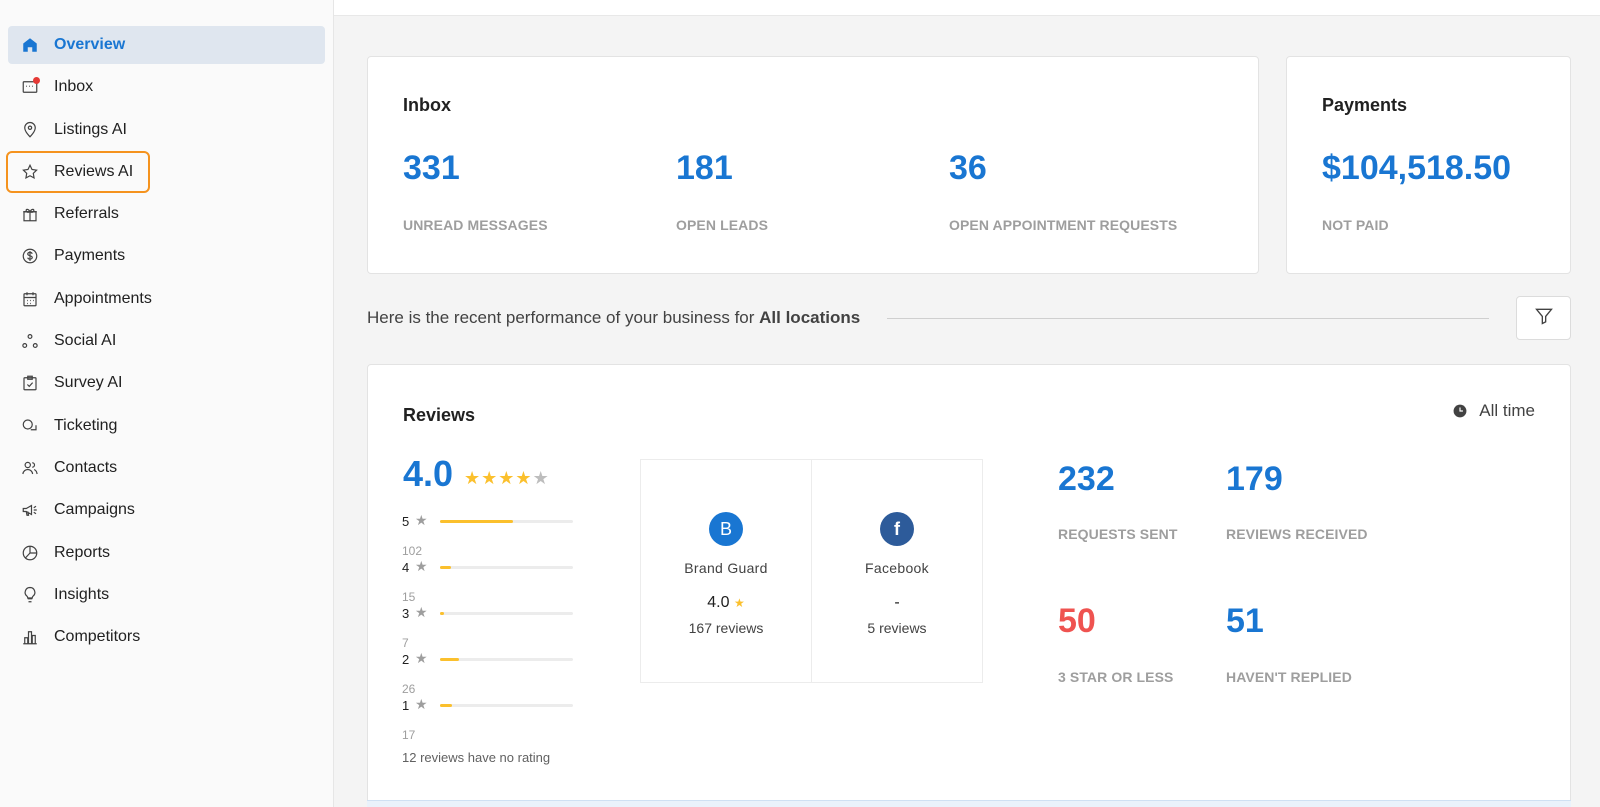  What do you see at coordinates (30, 426) in the screenshot?
I see `chat-bubbles-icon` at bounding box center [30, 426].